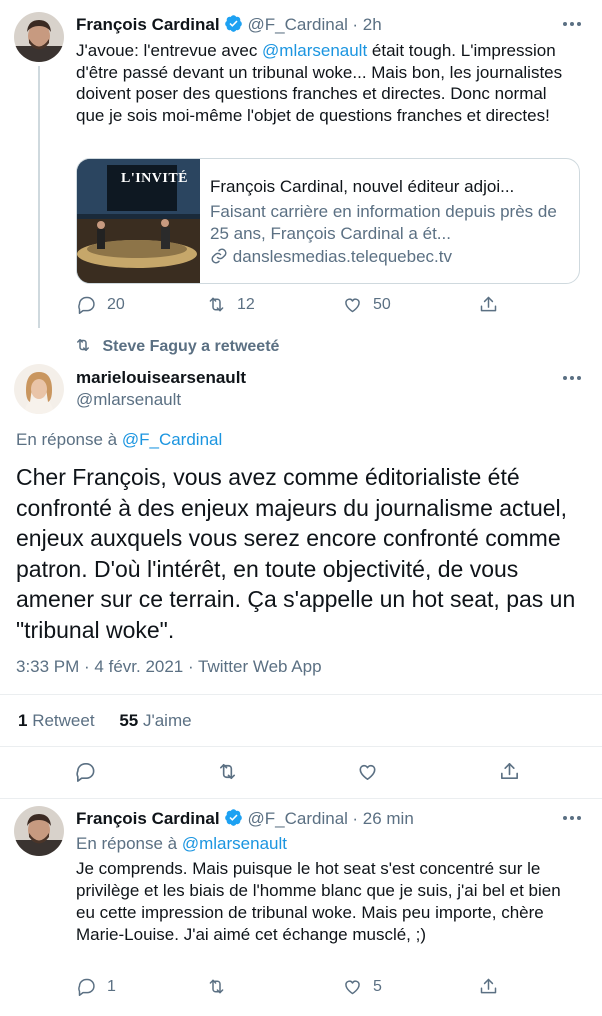 This screenshot has width=602, height=1016. What do you see at coordinates (388, 818) in the screenshot?
I see `tweet-time: 26 min` at bounding box center [388, 818].